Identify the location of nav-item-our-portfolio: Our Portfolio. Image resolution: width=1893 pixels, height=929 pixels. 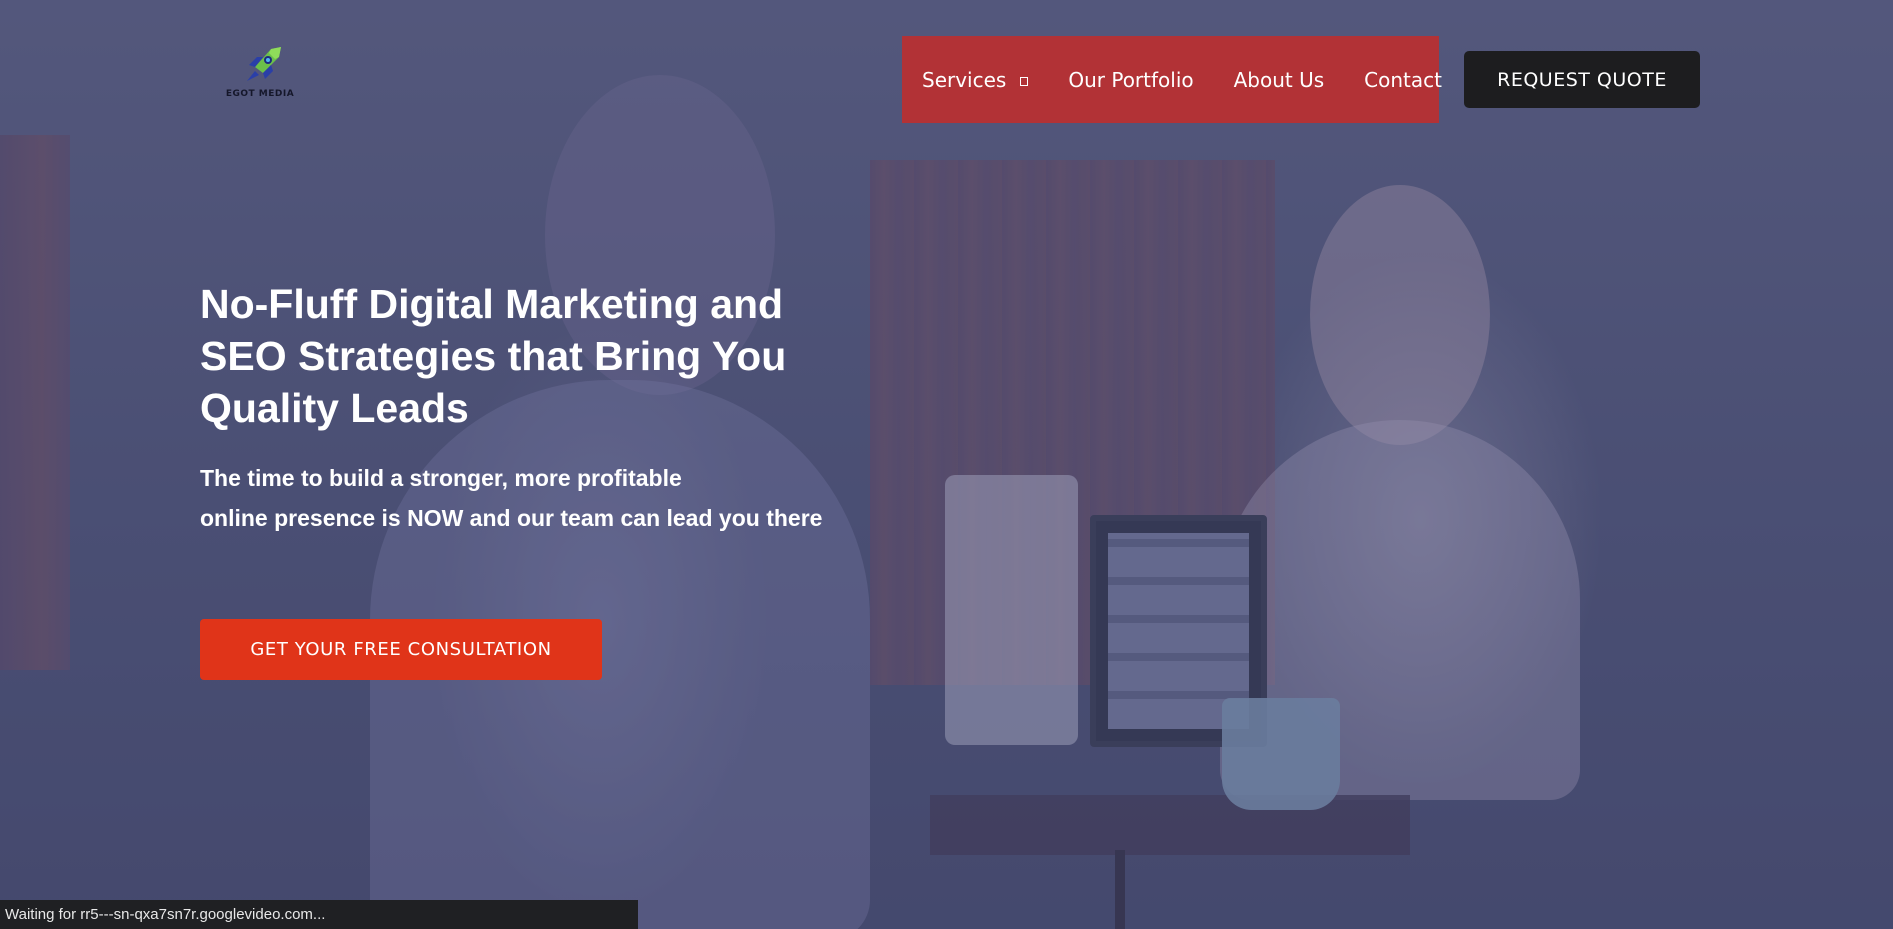
(1130, 80).